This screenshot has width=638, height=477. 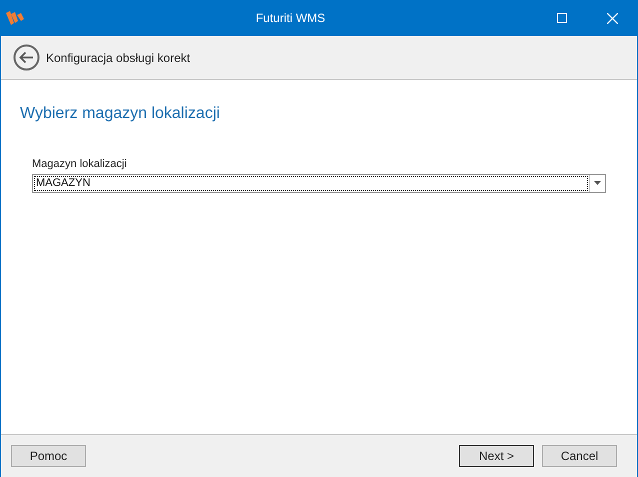 I want to click on window-title: Futuriti WMS, so click(x=291, y=18).